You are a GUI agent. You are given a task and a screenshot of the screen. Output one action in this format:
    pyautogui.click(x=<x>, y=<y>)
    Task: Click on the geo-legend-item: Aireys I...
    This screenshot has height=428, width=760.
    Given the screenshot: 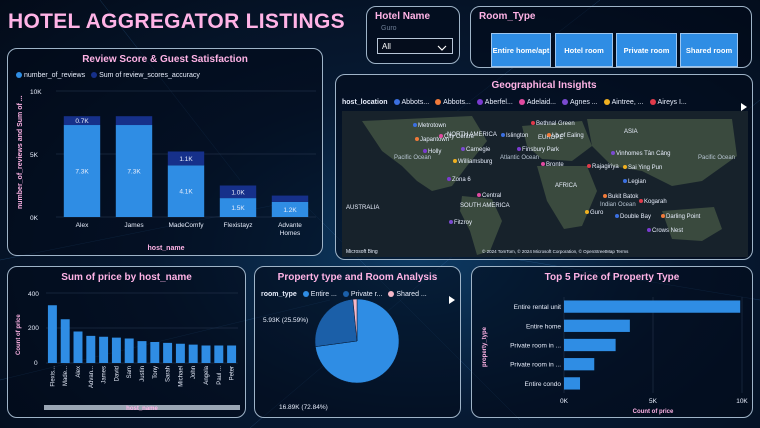 What is the action you would take?
    pyautogui.click(x=668, y=102)
    